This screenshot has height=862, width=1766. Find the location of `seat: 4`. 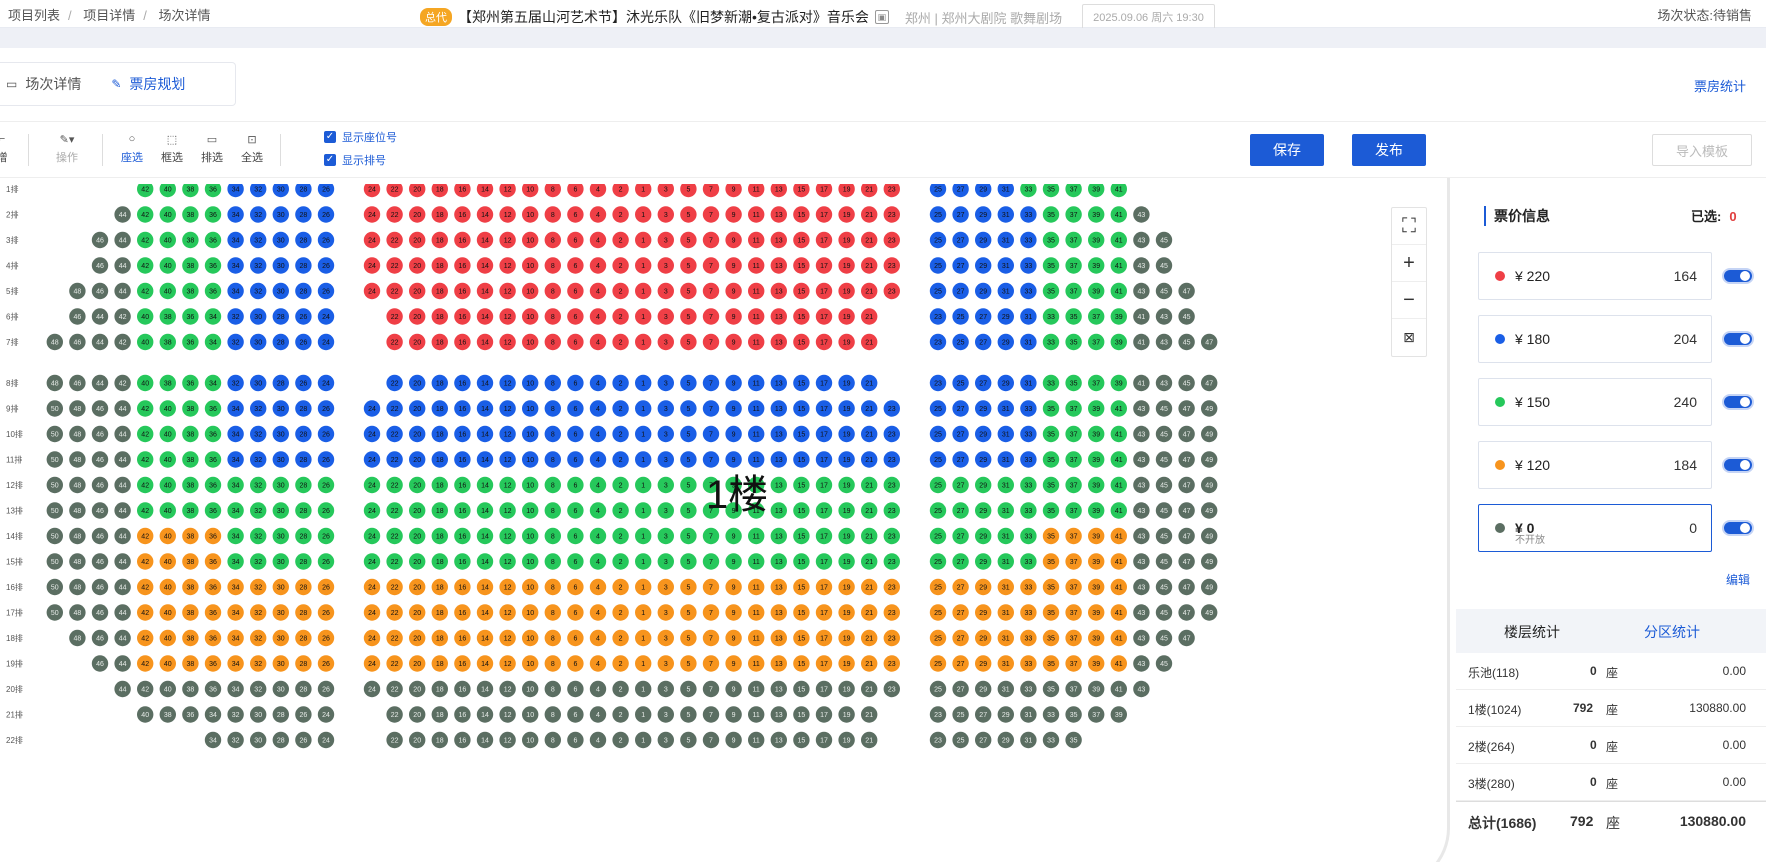

seat: 4 is located at coordinates (598, 740).